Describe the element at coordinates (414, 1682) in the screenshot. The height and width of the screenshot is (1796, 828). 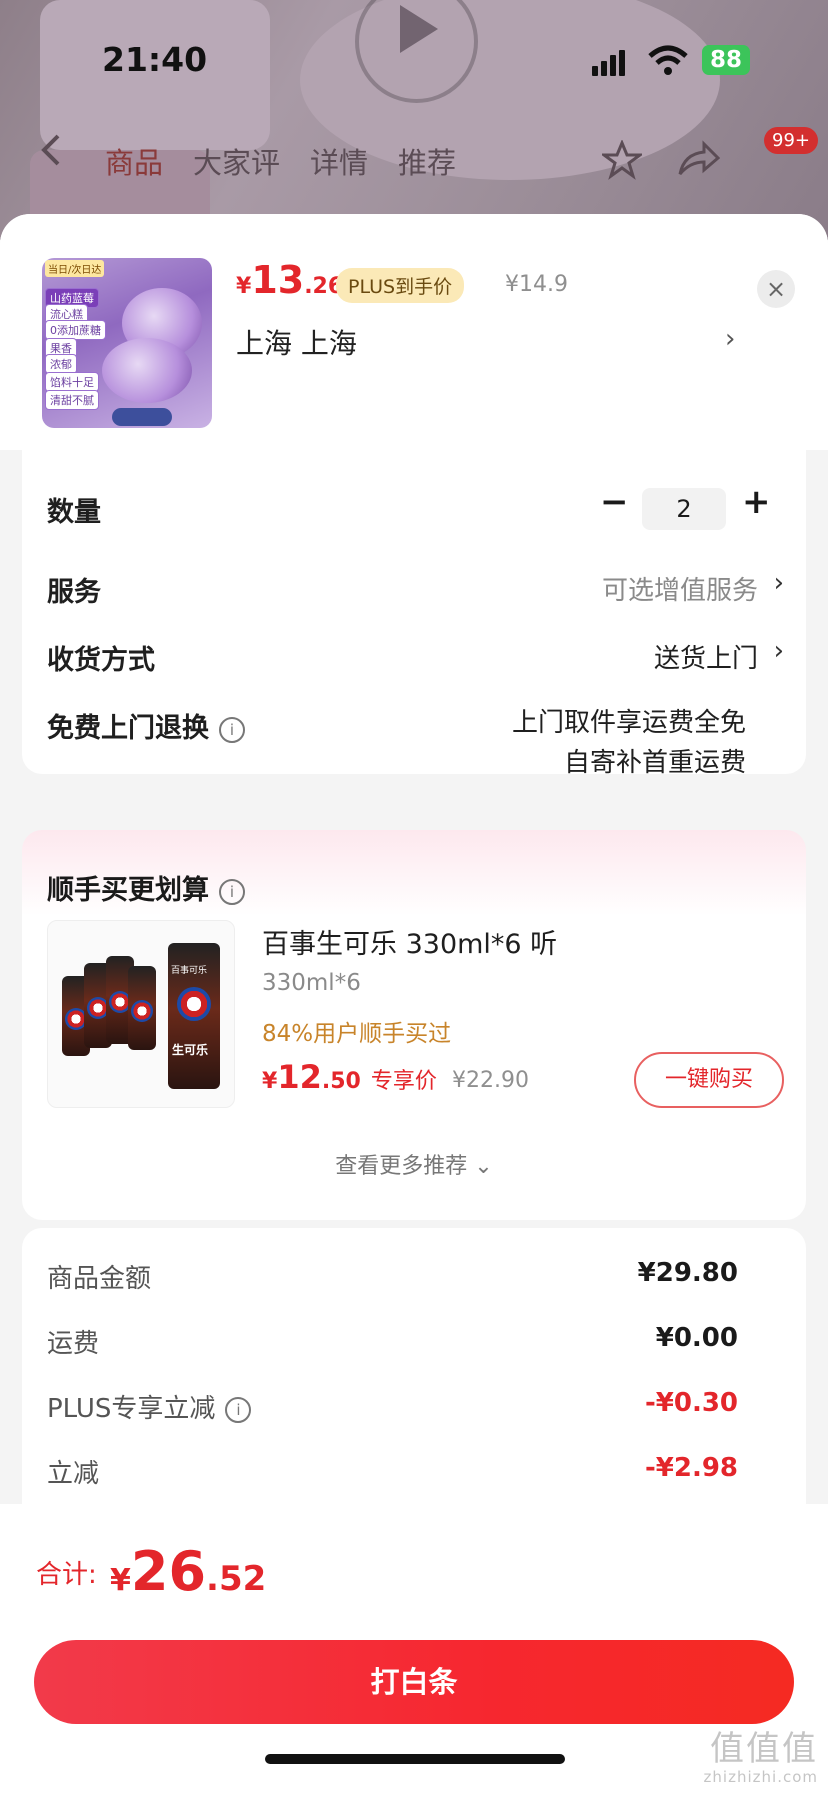
I see `pay-with-baitiao-button: 打白条` at that location.